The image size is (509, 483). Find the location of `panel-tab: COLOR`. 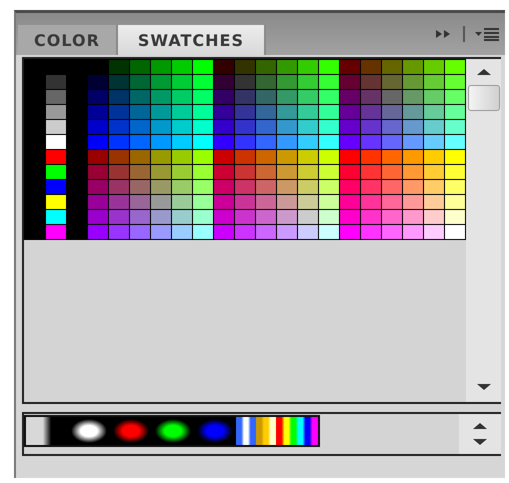

panel-tab: COLOR is located at coordinates (68, 40).